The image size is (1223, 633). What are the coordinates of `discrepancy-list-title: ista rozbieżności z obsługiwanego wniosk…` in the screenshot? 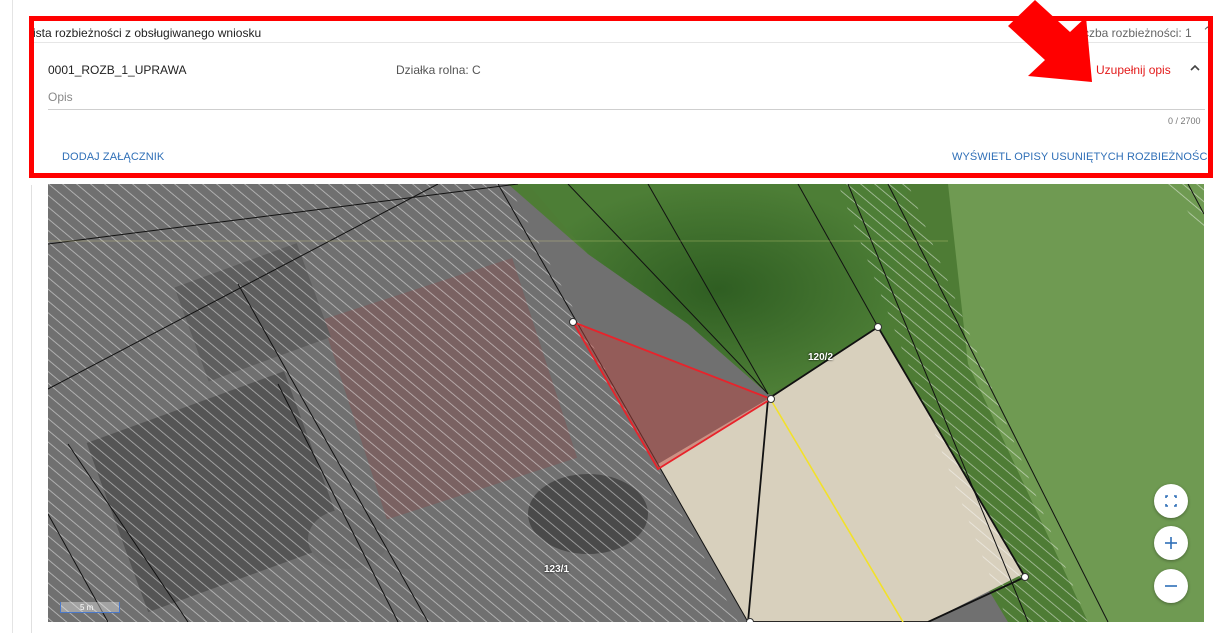 It's located at (147, 33).